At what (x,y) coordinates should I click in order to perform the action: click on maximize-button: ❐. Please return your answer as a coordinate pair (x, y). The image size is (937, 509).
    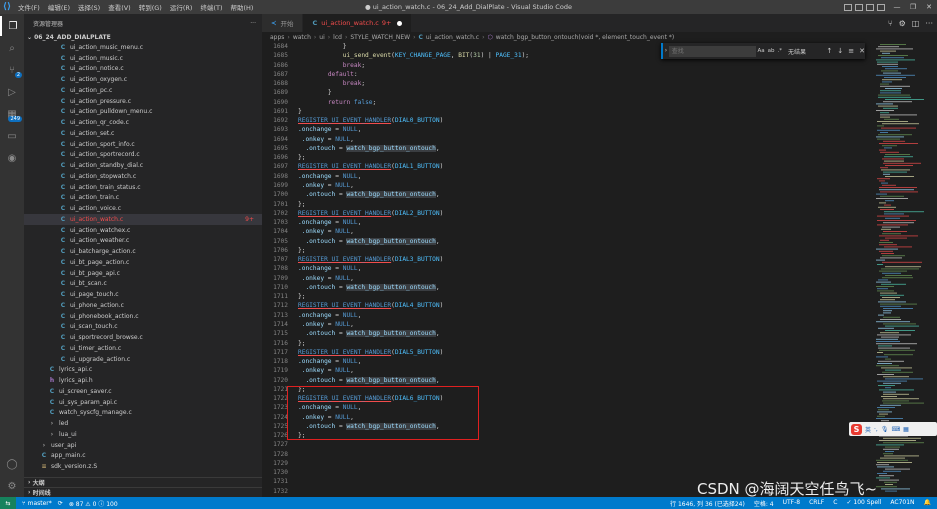
    Looking at the image, I should click on (913, 7).